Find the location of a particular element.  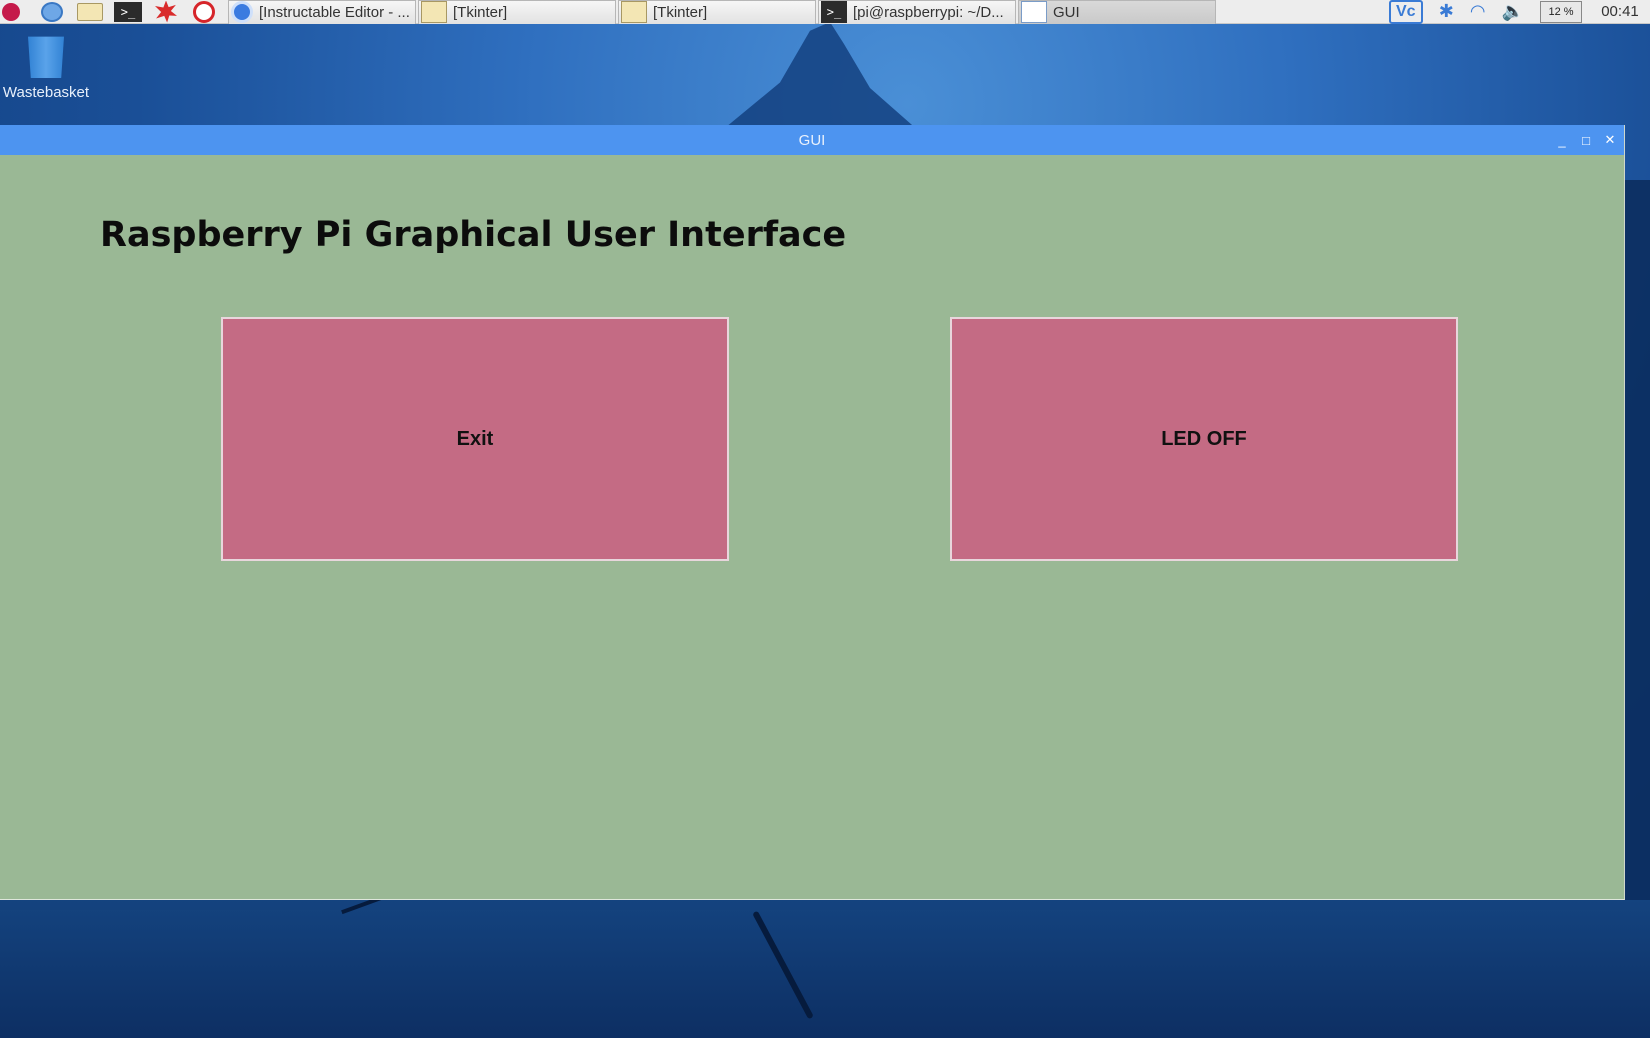

window-titlebar: GUI _ □ ✕ is located at coordinates (812, 140).